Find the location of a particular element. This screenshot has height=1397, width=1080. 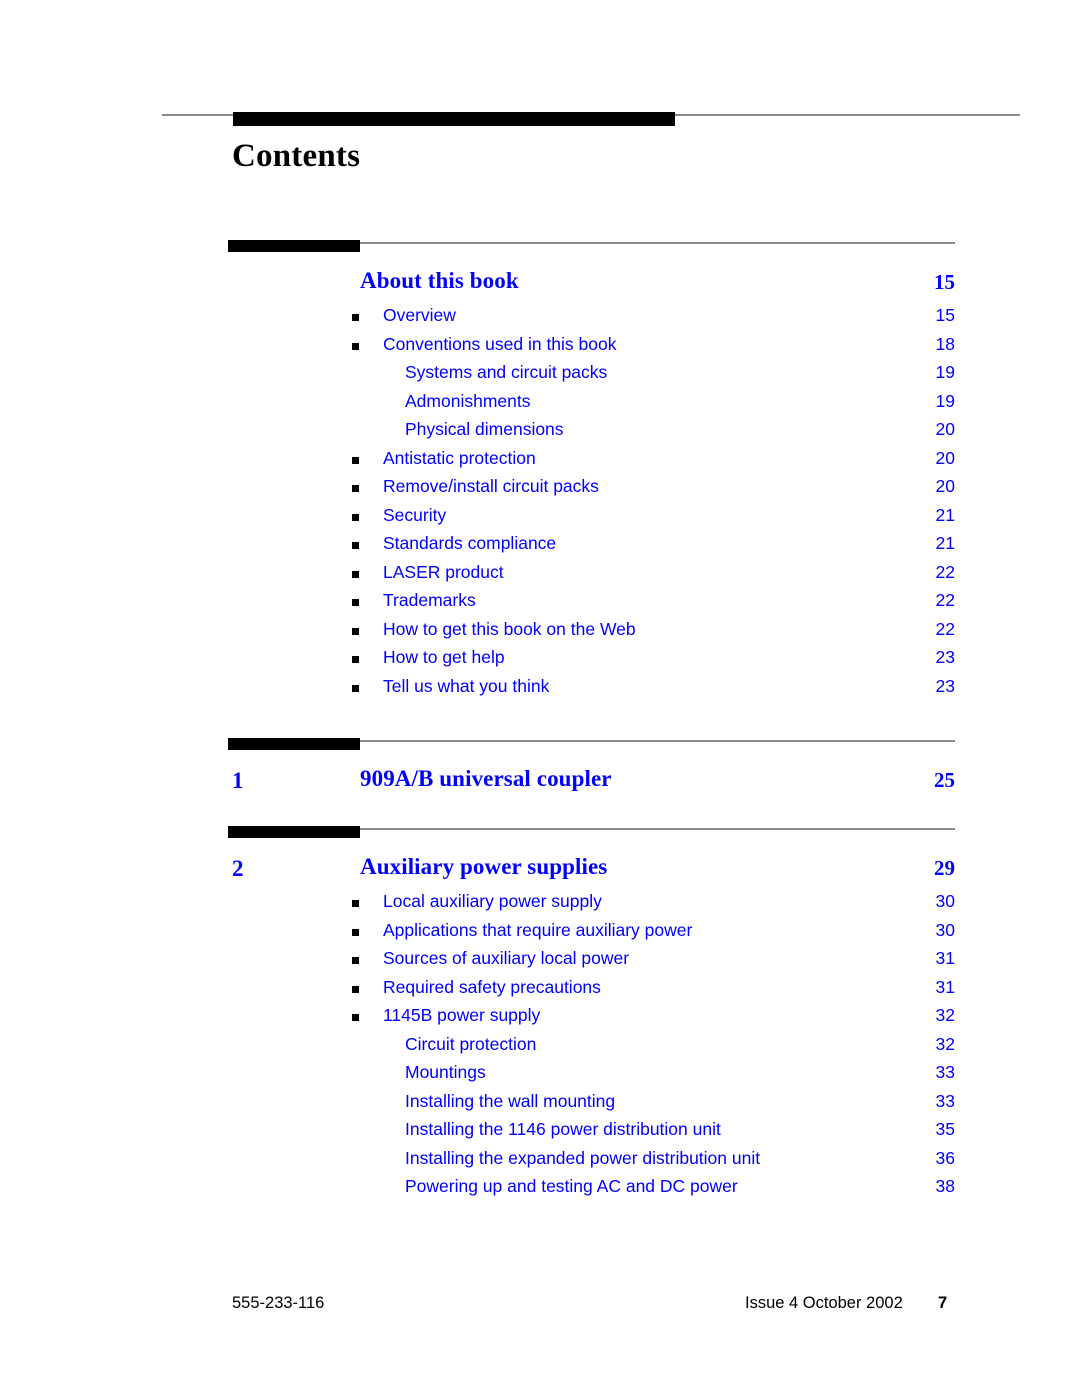

toc-entry-label: Mountings is located at coordinates (445, 1072).